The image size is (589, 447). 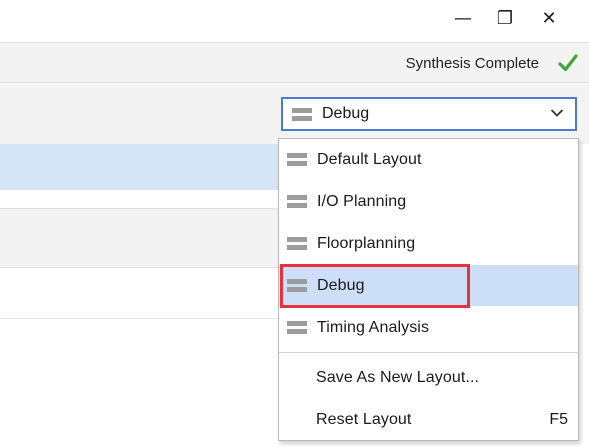 I want to click on menu-item-label: Floorplanning, so click(x=366, y=243).